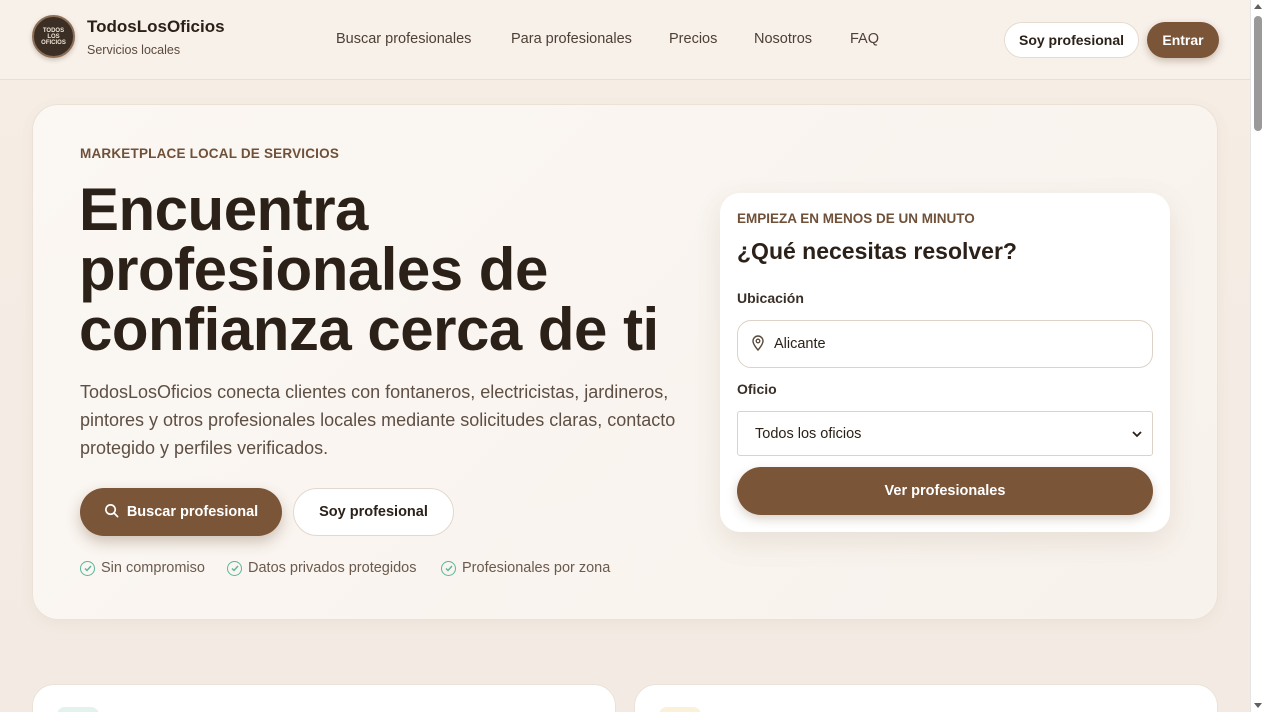 This screenshot has width=1265, height=712. I want to click on scroll-down-icon, so click(1258, 705).